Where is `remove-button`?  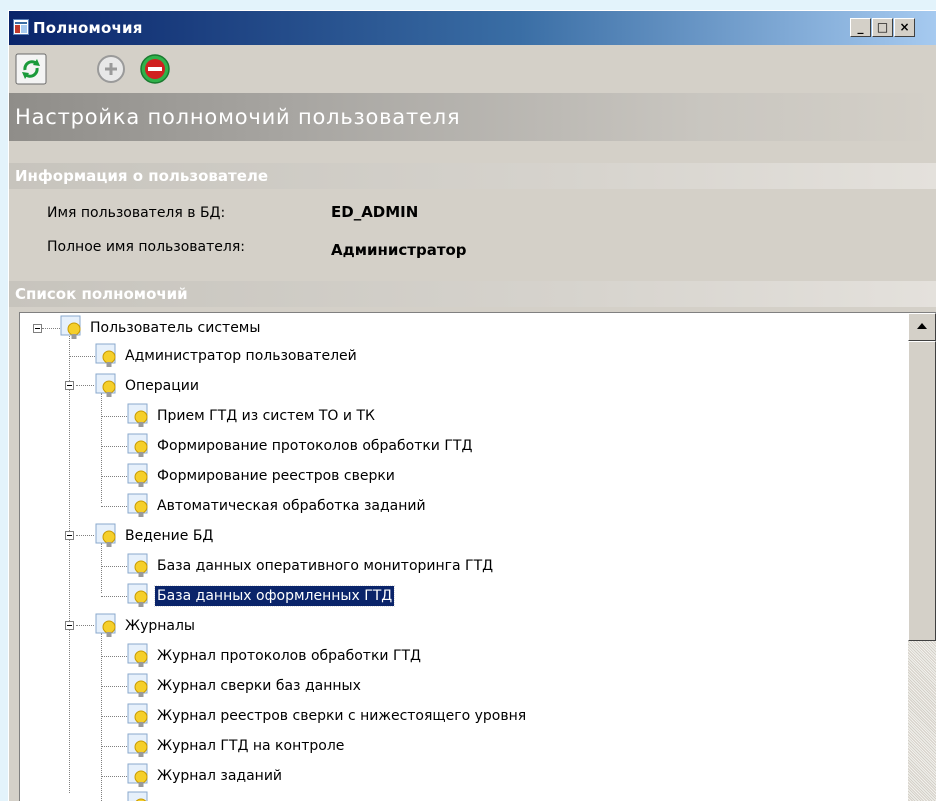
remove-button is located at coordinates (155, 69).